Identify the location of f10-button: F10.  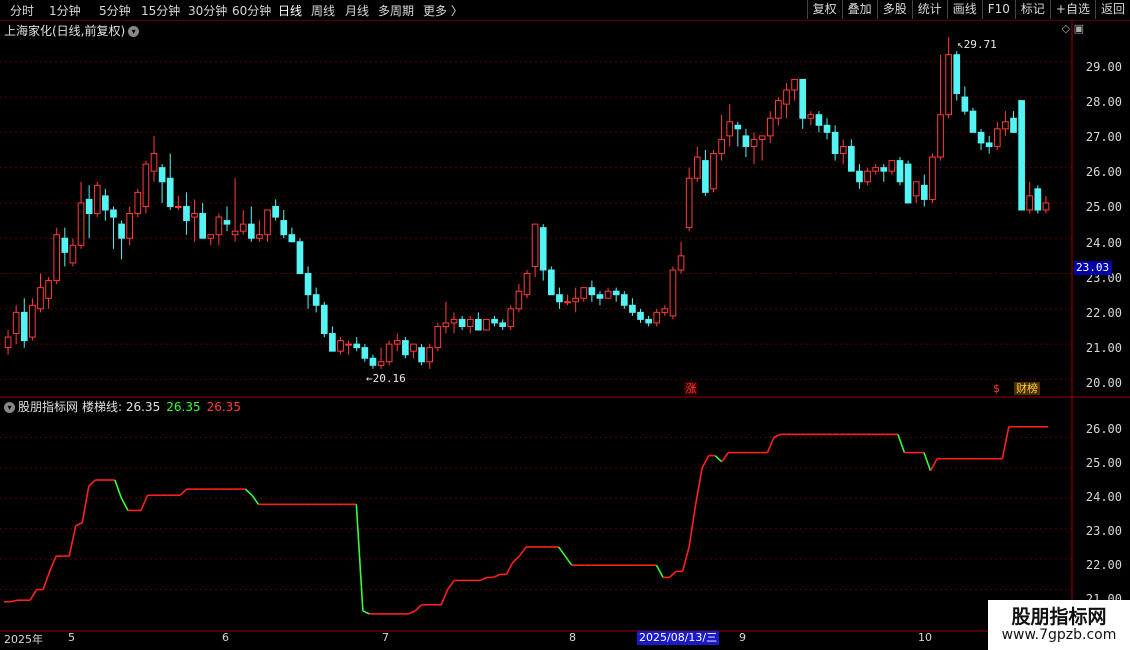
(998, 9).